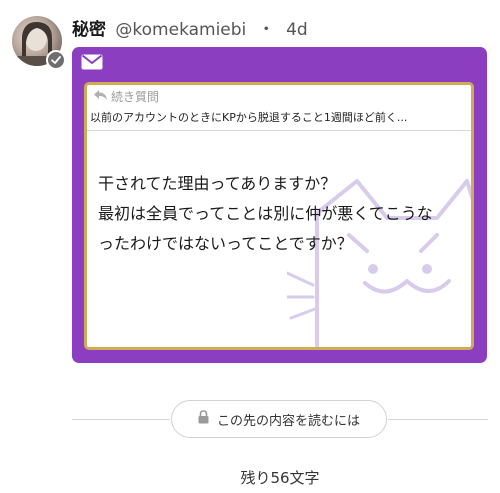 Image resolution: width=500 pixels, height=493 pixels. What do you see at coordinates (121, 419) in the screenshot?
I see `divider-left` at bounding box center [121, 419].